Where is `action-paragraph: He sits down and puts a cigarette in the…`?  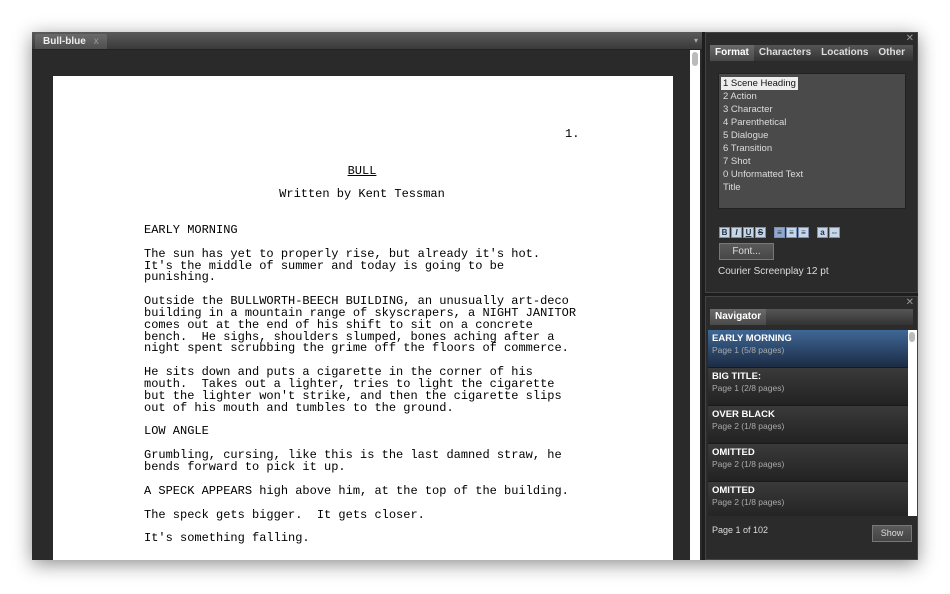
action-paragraph: He sits down and puts a cigarette in the… is located at coordinates (353, 390).